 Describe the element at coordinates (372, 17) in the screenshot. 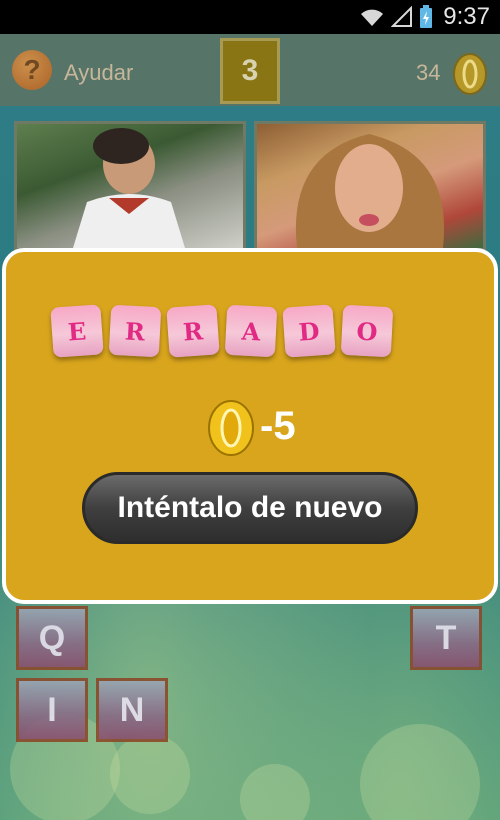

I see `wifi-icon` at that location.